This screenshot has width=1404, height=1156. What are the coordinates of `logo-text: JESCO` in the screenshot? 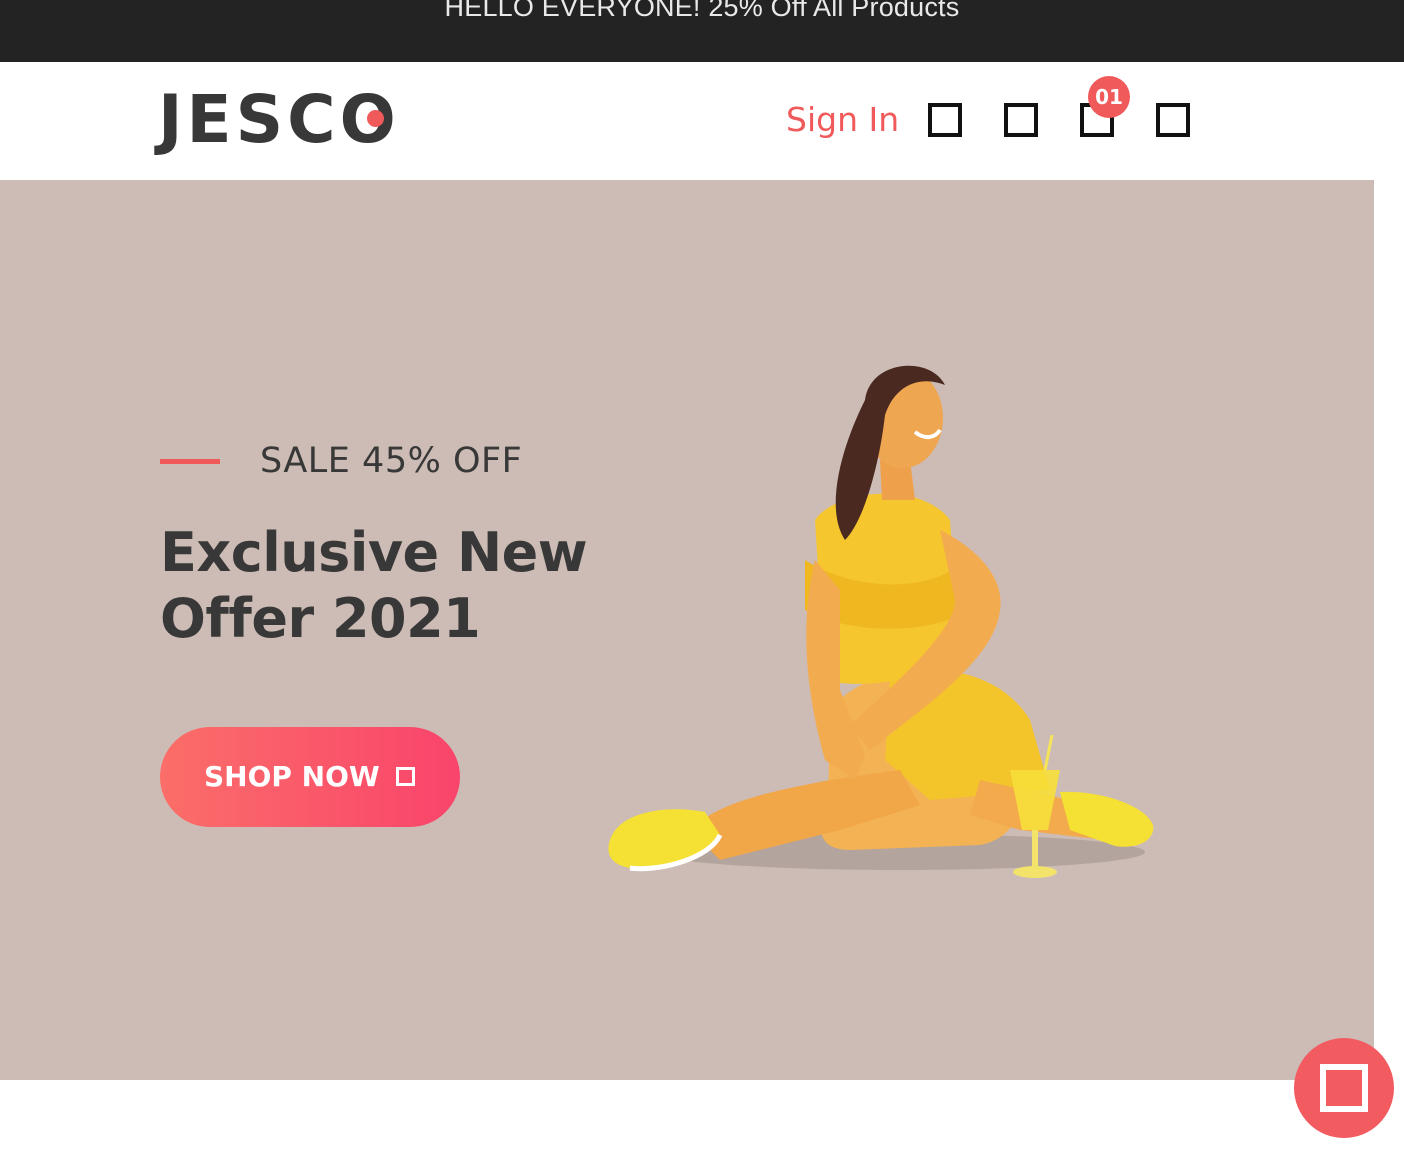 It's located at (279, 119).